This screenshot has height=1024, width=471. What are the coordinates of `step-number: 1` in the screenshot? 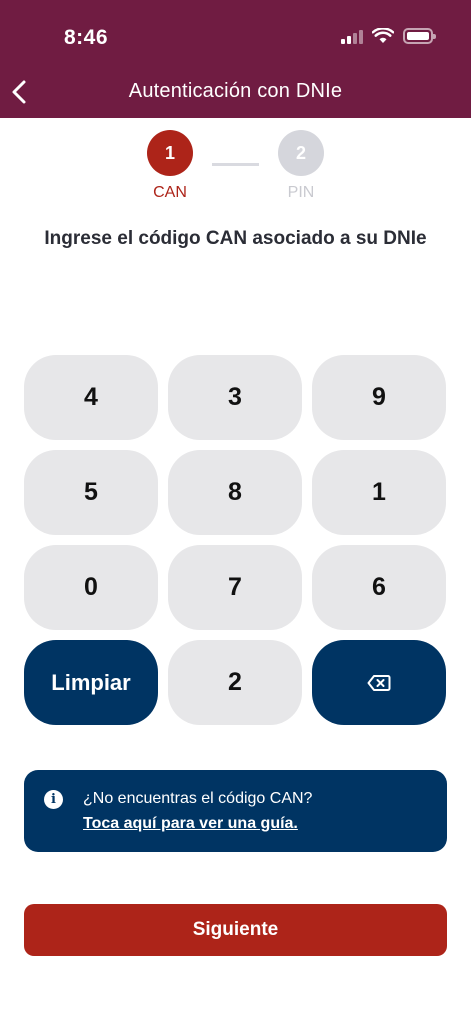 It's located at (170, 153).